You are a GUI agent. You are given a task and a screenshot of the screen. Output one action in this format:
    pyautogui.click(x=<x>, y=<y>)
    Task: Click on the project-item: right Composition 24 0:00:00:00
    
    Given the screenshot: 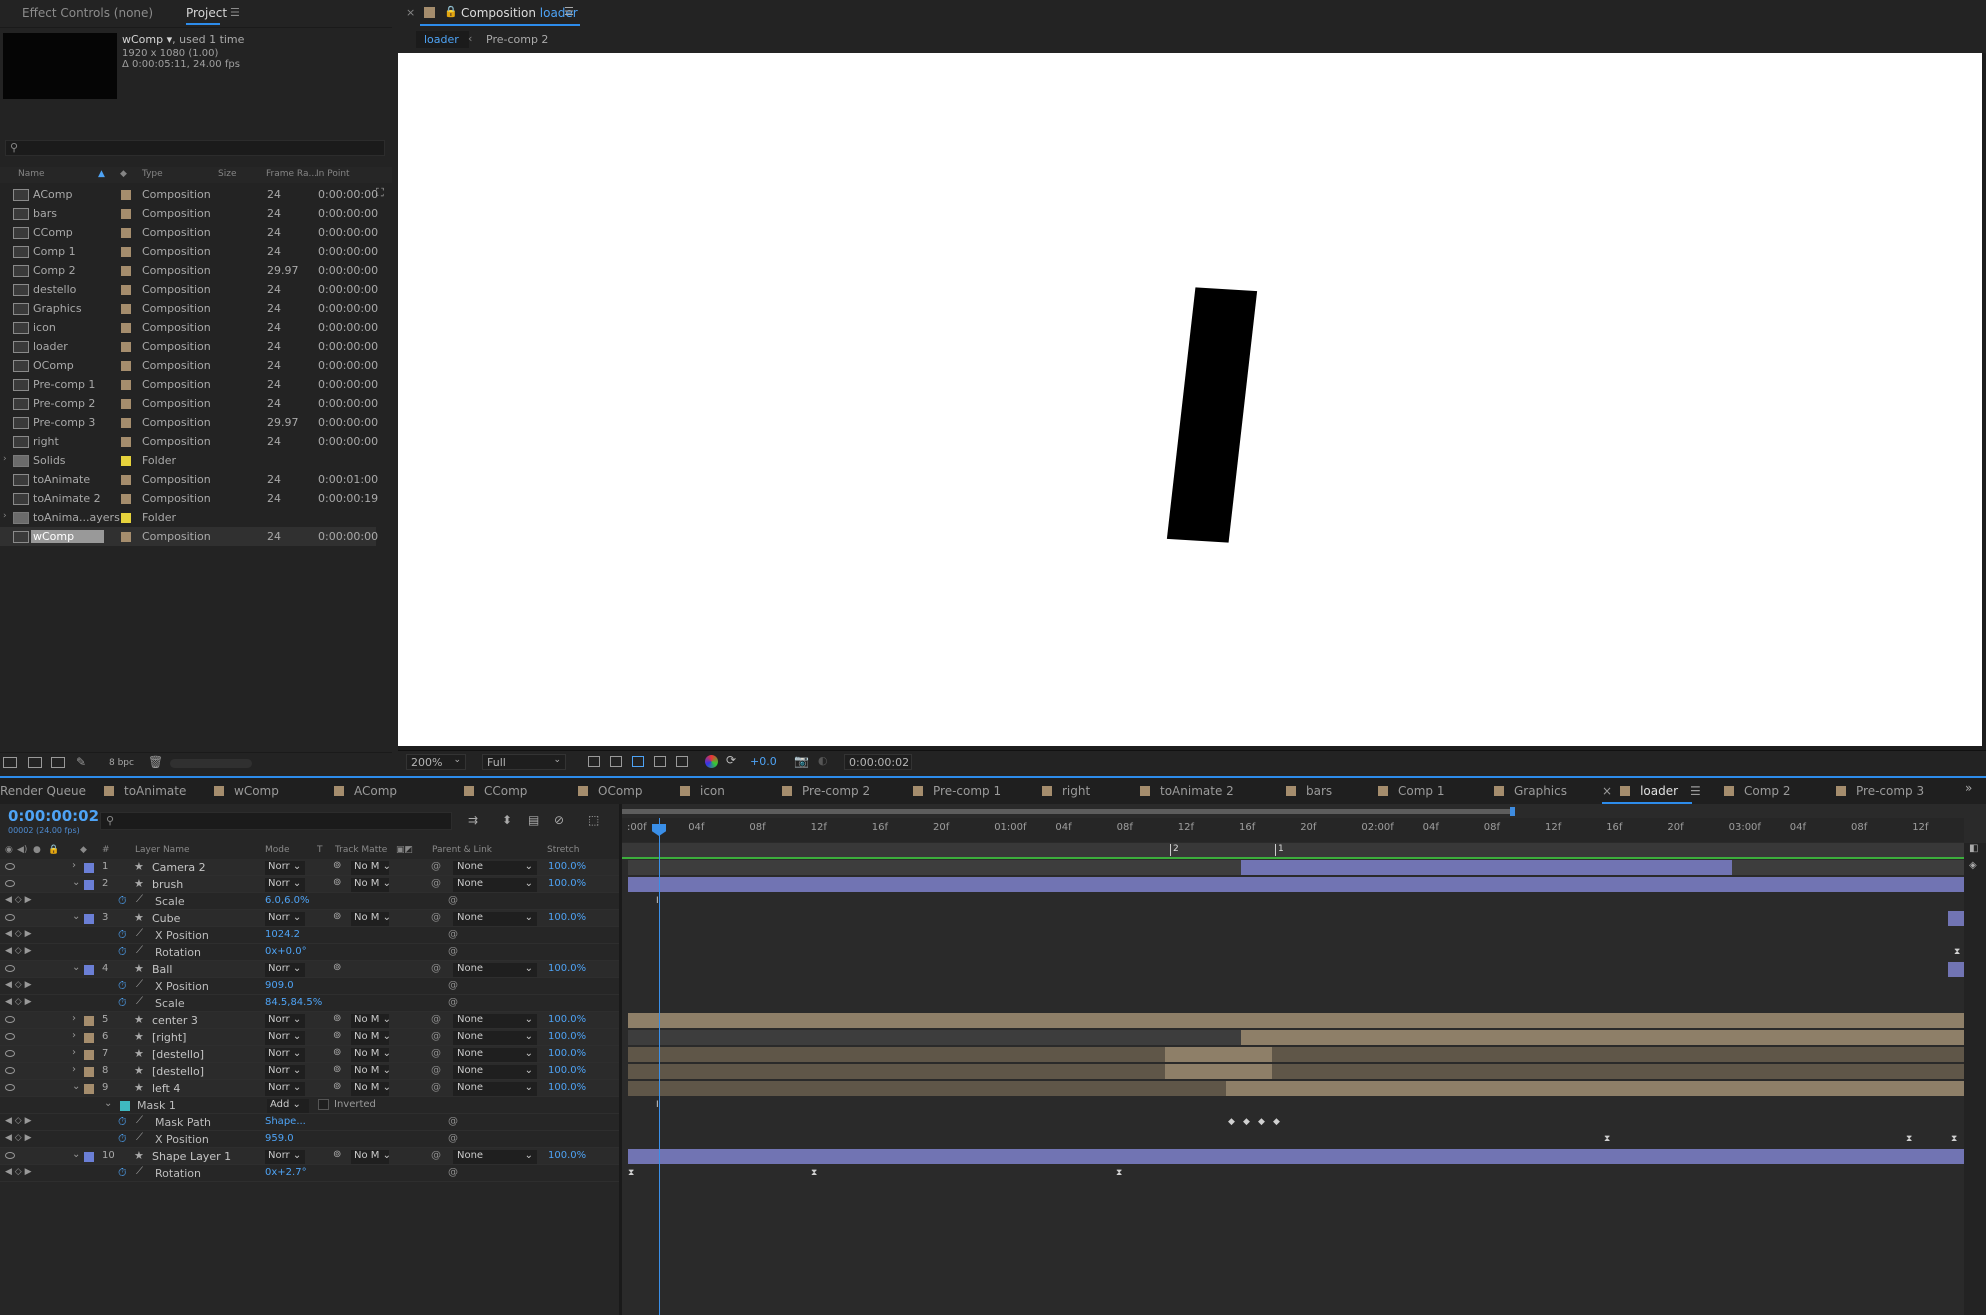 What is the action you would take?
    pyautogui.click(x=189, y=441)
    